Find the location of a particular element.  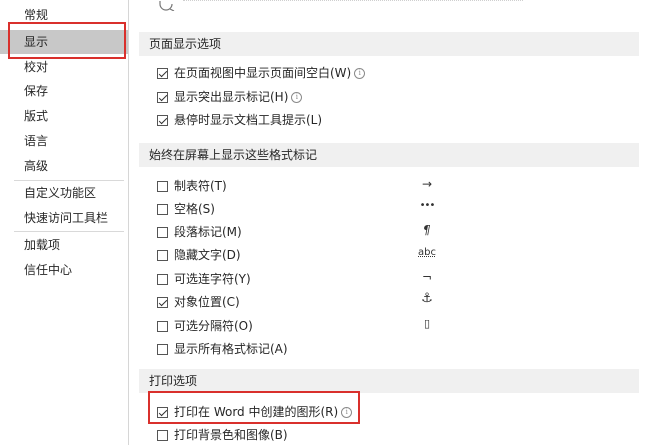

sidebar-item-label: 加载项 is located at coordinates (42, 245).